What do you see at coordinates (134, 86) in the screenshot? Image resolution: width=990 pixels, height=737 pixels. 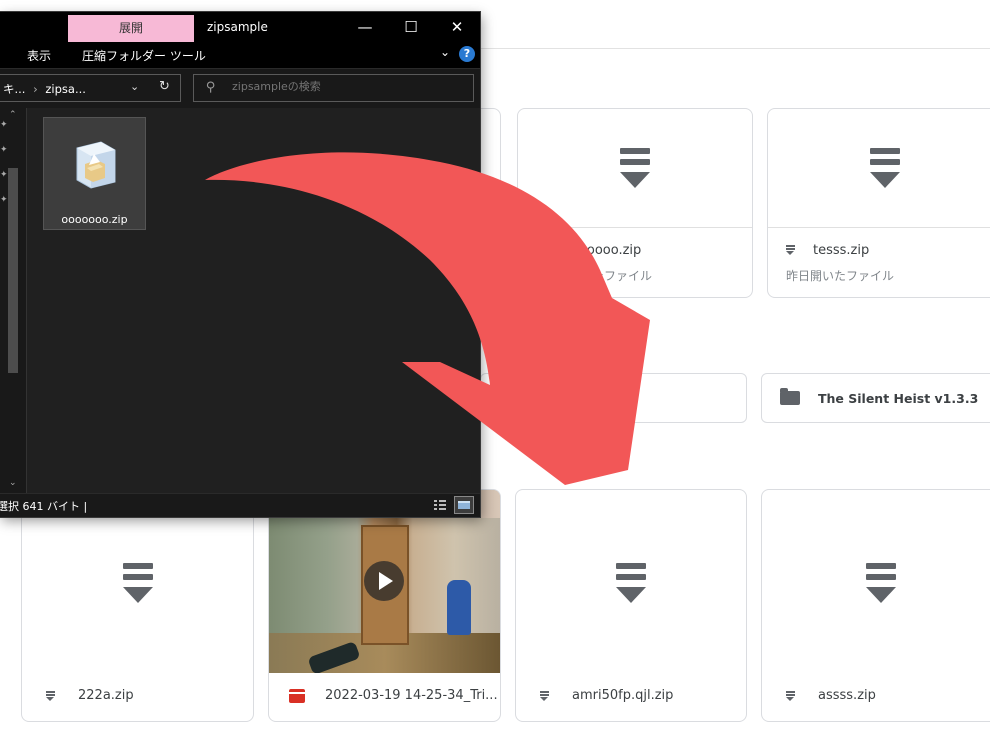 I see `address-dropdown-icon: ⌄` at bounding box center [134, 86].